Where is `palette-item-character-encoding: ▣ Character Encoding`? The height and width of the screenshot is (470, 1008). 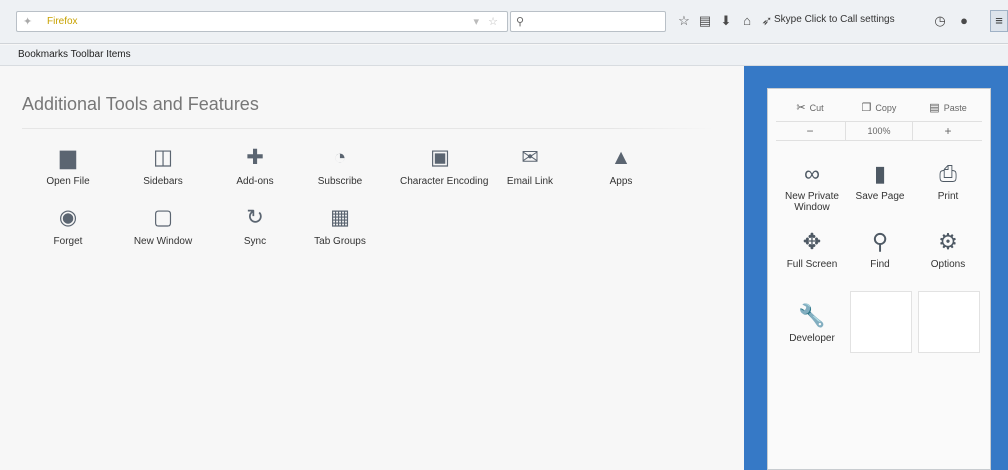
palette-item-character-encoding: ▣ Character Encoding is located at coordinates (444, 166).